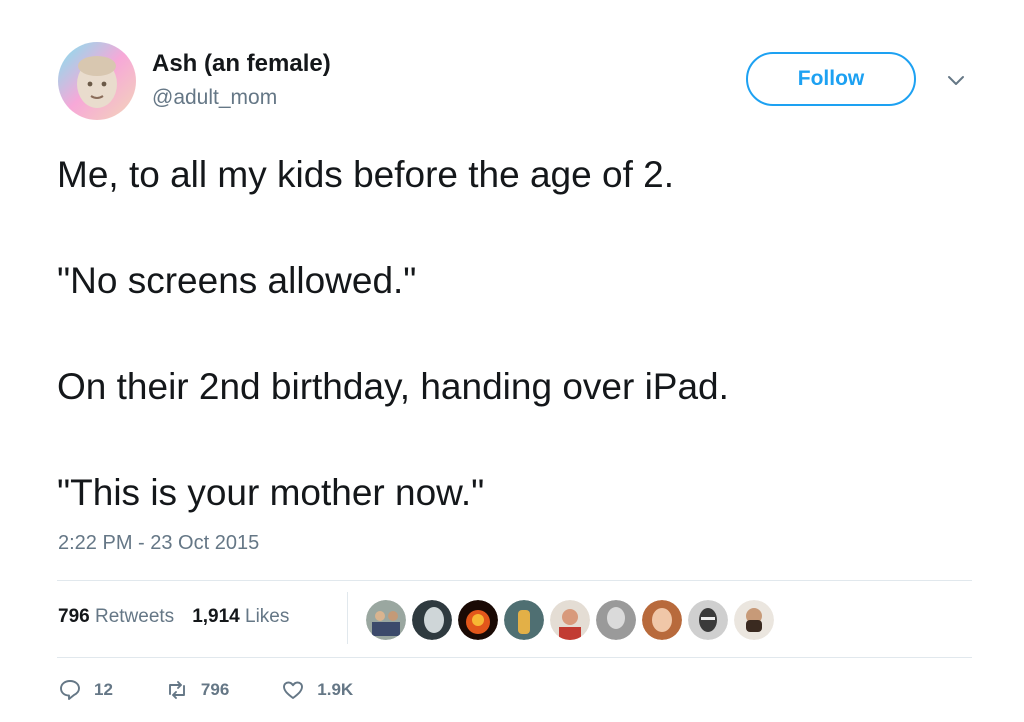 The image size is (1024, 722). I want to click on retweets-label: Retweets, so click(134, 616).